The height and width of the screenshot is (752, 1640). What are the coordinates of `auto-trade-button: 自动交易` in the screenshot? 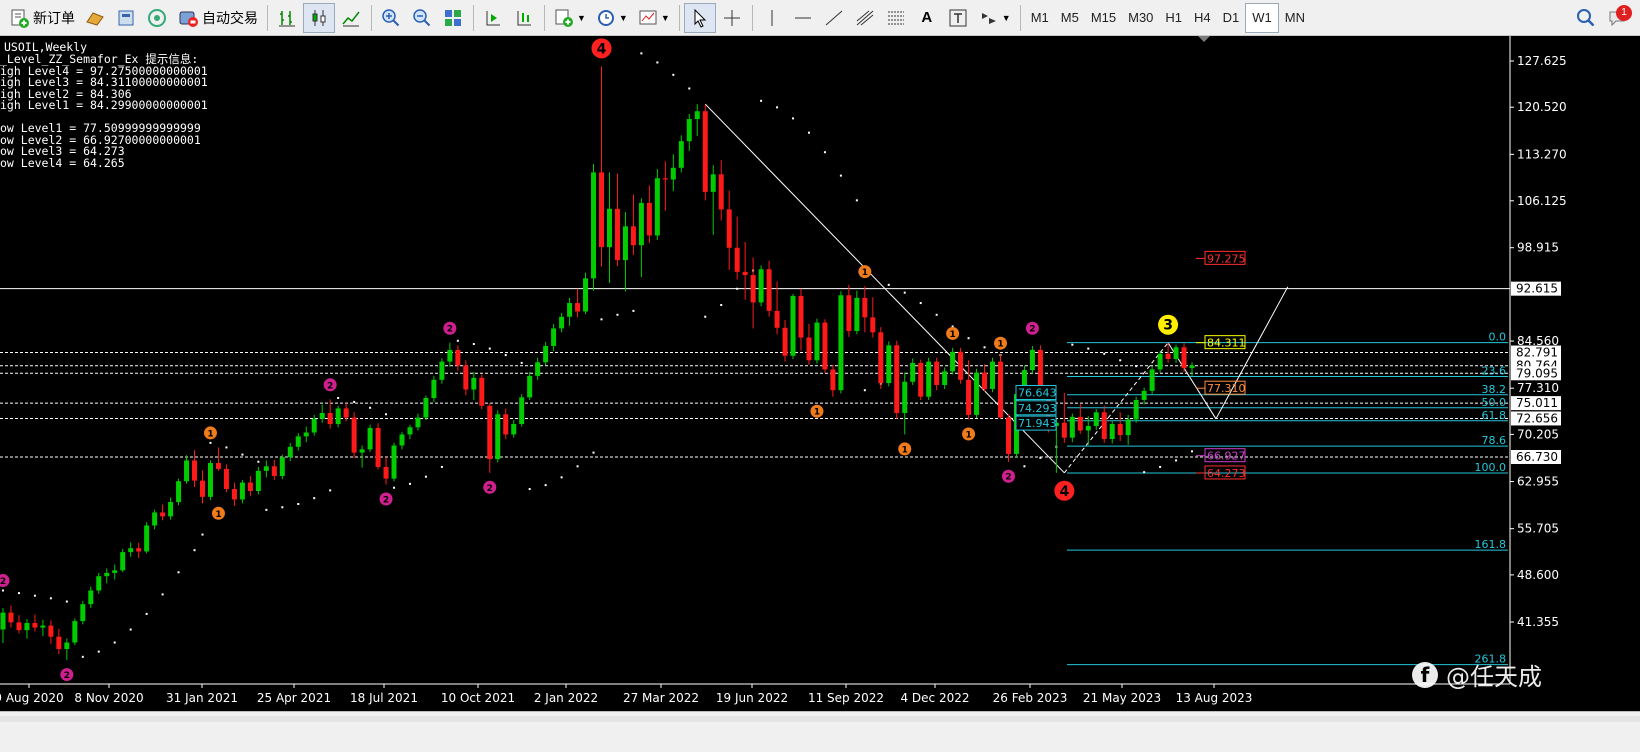 It's located at (217, 18).